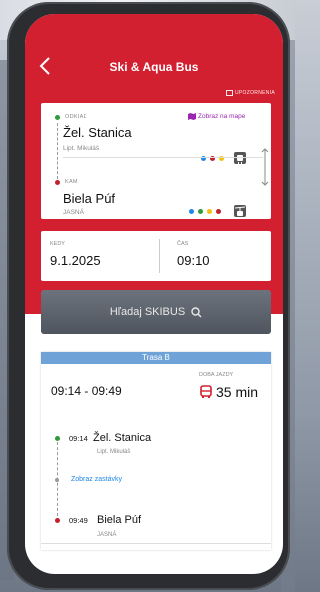  I want to click on map-icon, so click(192, 116).